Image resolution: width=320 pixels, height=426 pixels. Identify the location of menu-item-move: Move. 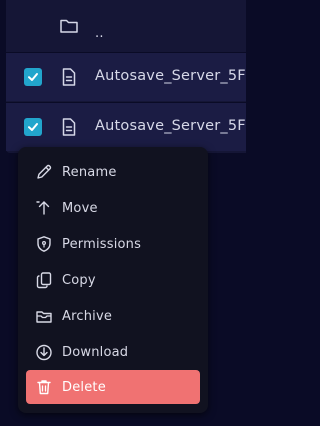
(113, 208).